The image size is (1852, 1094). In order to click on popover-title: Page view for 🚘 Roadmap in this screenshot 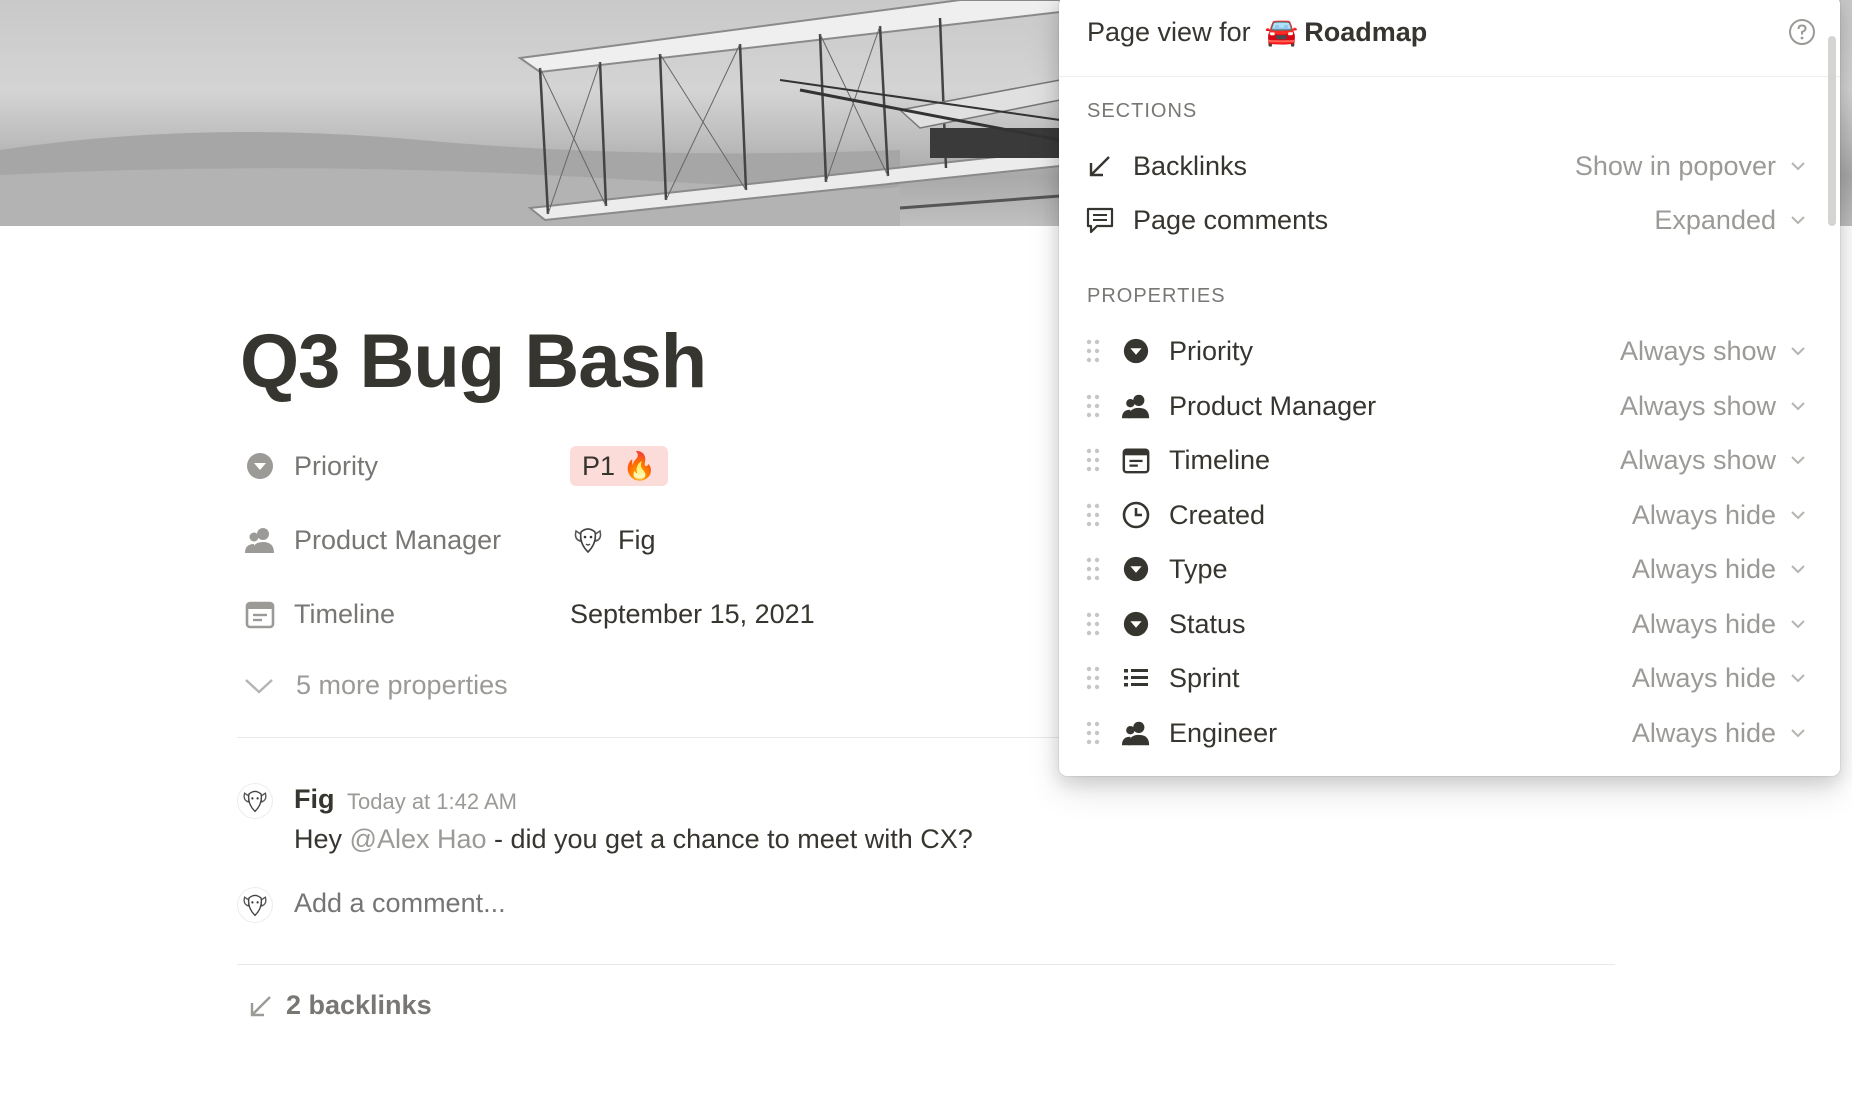, I will do `click(1257, 32)`.